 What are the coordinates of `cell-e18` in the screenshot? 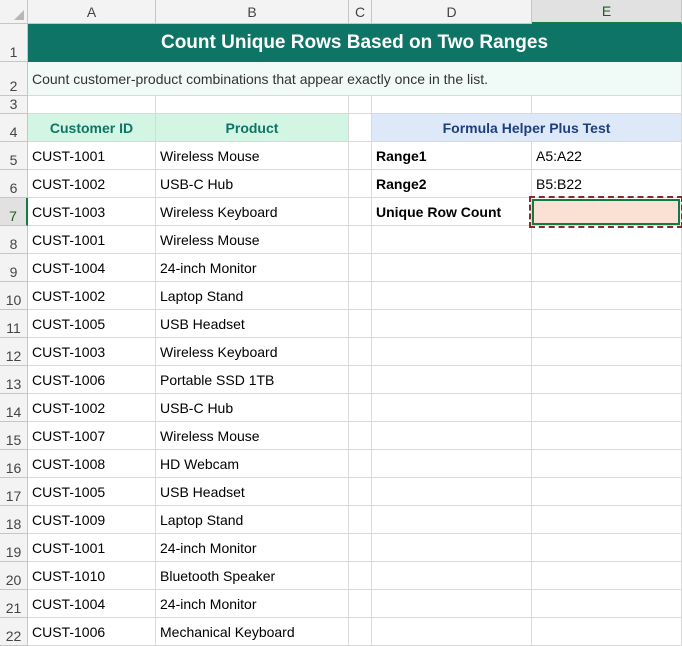 It's located at (607, 520).